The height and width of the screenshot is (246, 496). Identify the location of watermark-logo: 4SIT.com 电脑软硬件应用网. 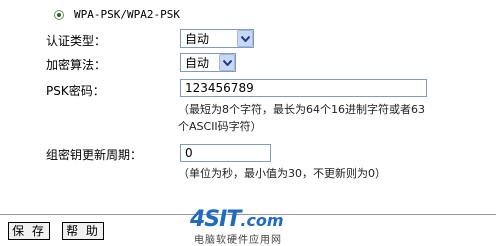
(260, 226).